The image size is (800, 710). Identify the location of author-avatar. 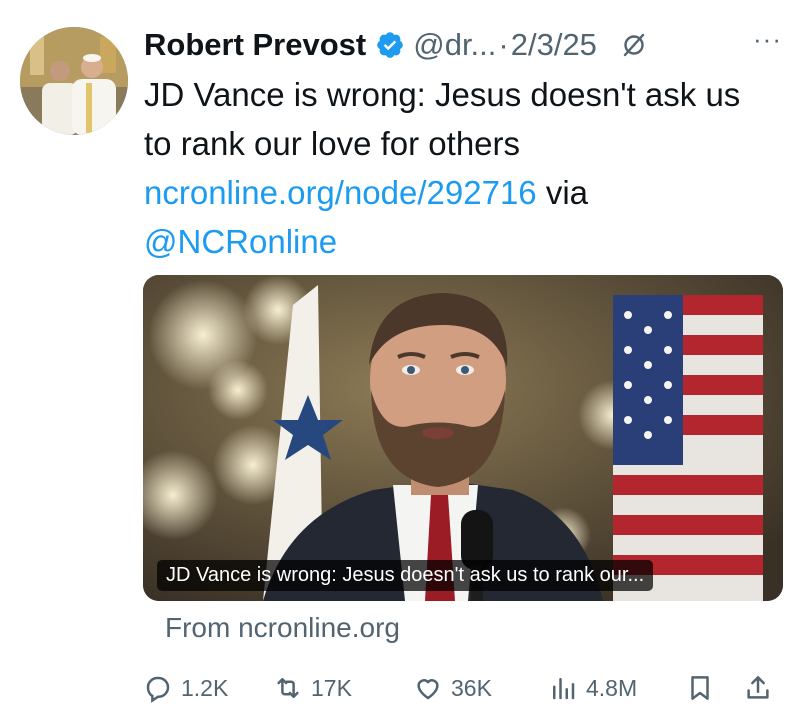
(74, 81).